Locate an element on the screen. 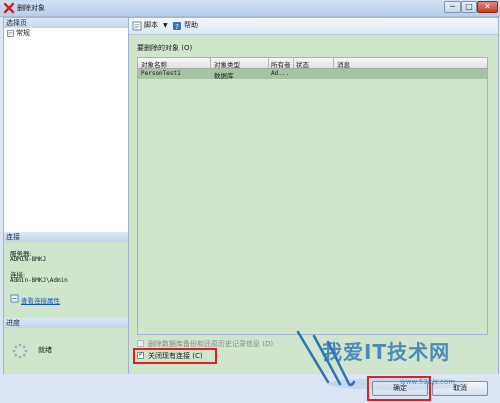 The height and width of the screenshot is (403, 500). grid-header: 对象名称 对象类型 所有者 状态 消息 is located at coordinates (312, 63).